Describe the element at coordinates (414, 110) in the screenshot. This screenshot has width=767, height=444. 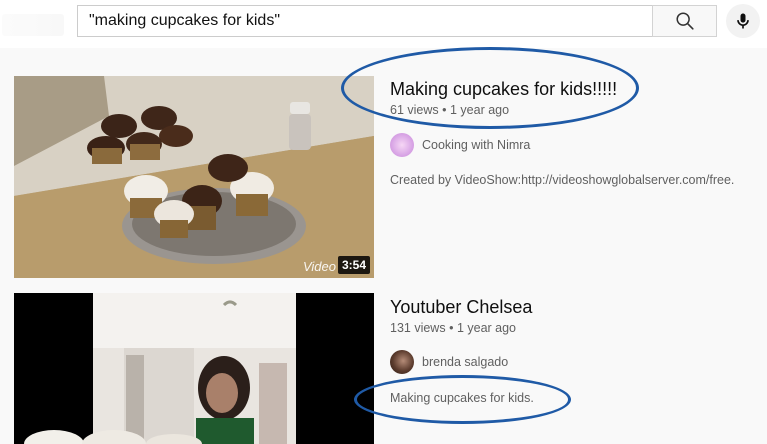
I see `view-count: 61 views` at that location.